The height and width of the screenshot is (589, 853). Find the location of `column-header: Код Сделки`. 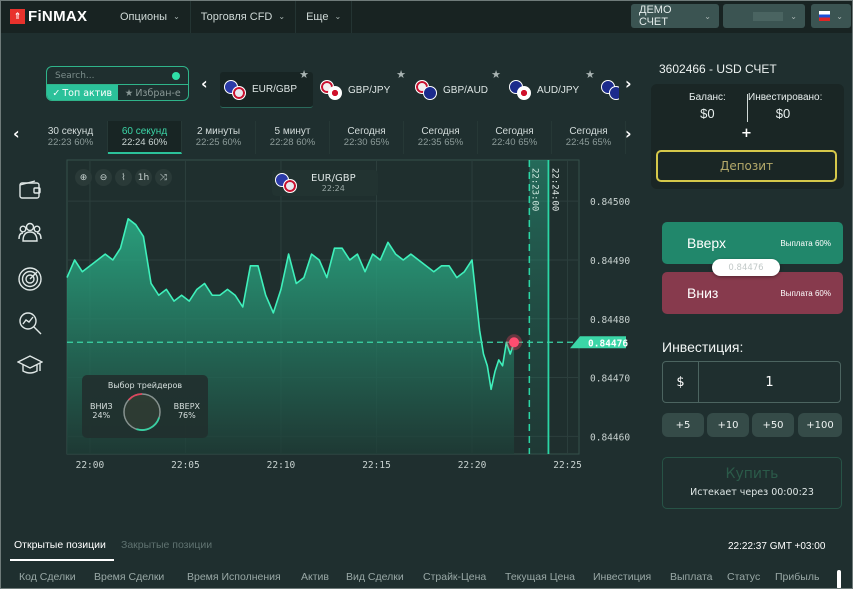

column-header: Код Сделки is located at coordinates (47, 577).